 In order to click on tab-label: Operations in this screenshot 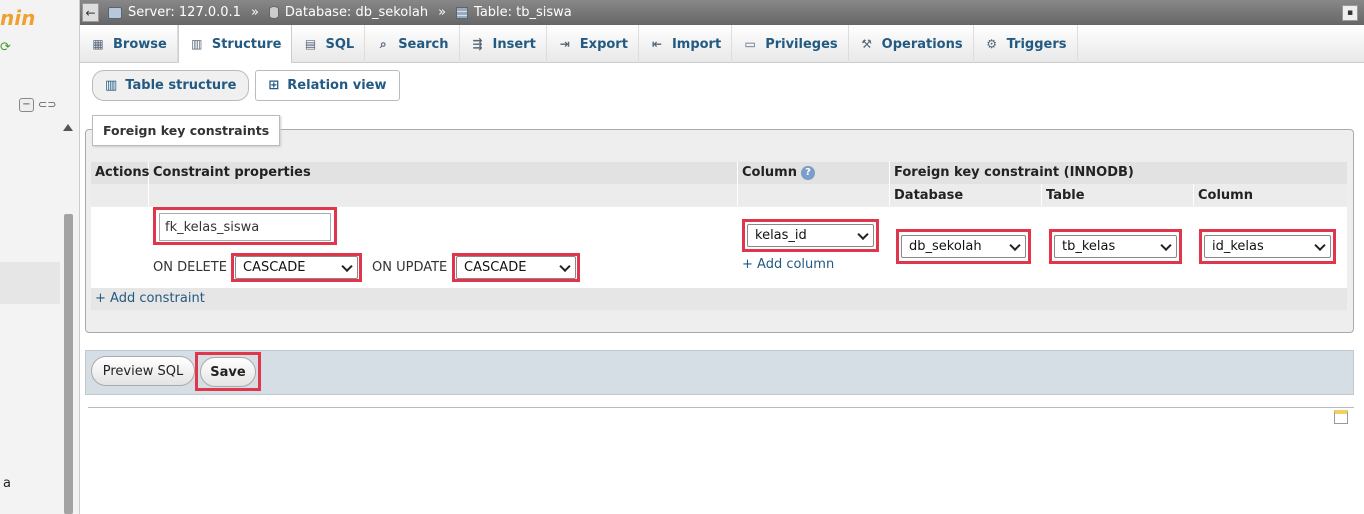, I will do `click(922, 44)`.